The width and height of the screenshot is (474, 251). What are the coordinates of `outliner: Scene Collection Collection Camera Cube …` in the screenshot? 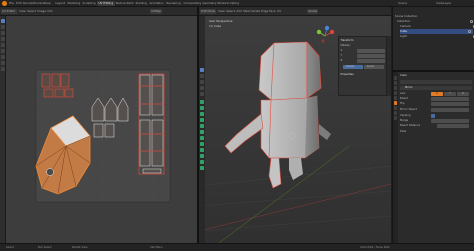 It's located at (433, 38).